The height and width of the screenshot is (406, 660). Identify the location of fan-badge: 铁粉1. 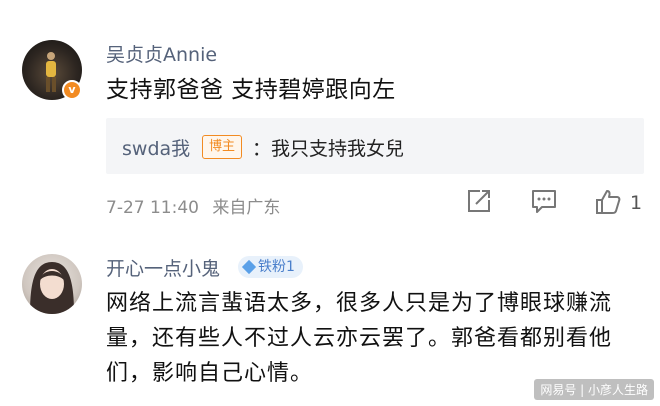
(270, 267).